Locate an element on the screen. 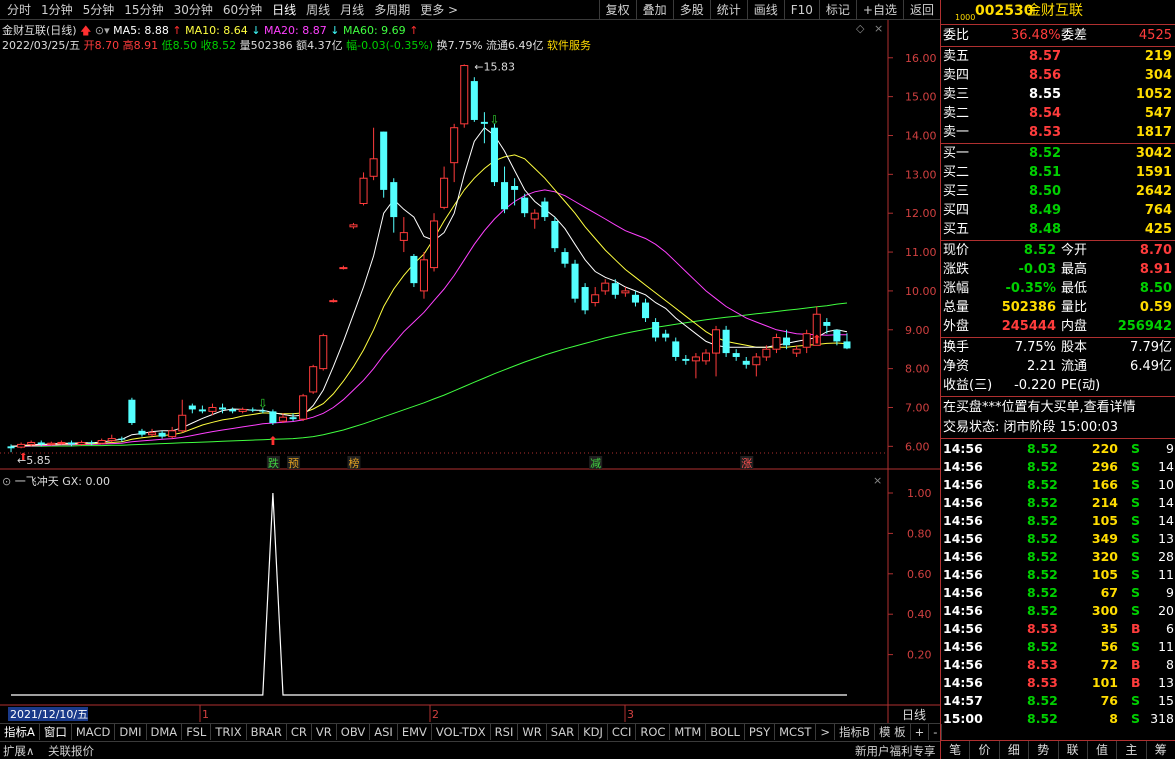  indicator-settings-icon: ⊙ is located at coordinates (6, 481).